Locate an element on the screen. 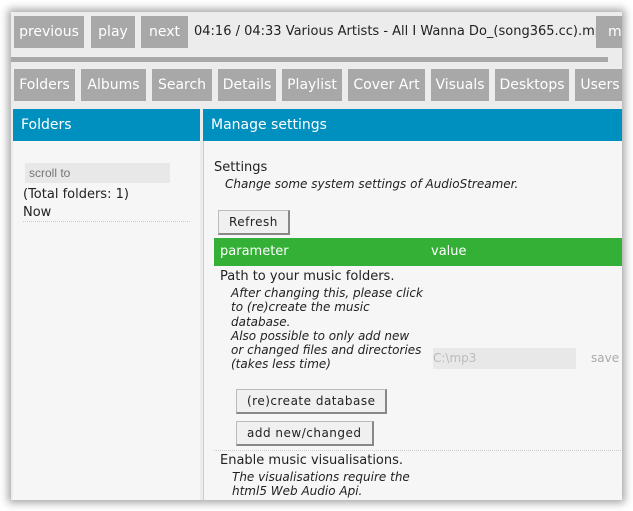  settings-header: Manage settings is located at coordinates (412, 125).